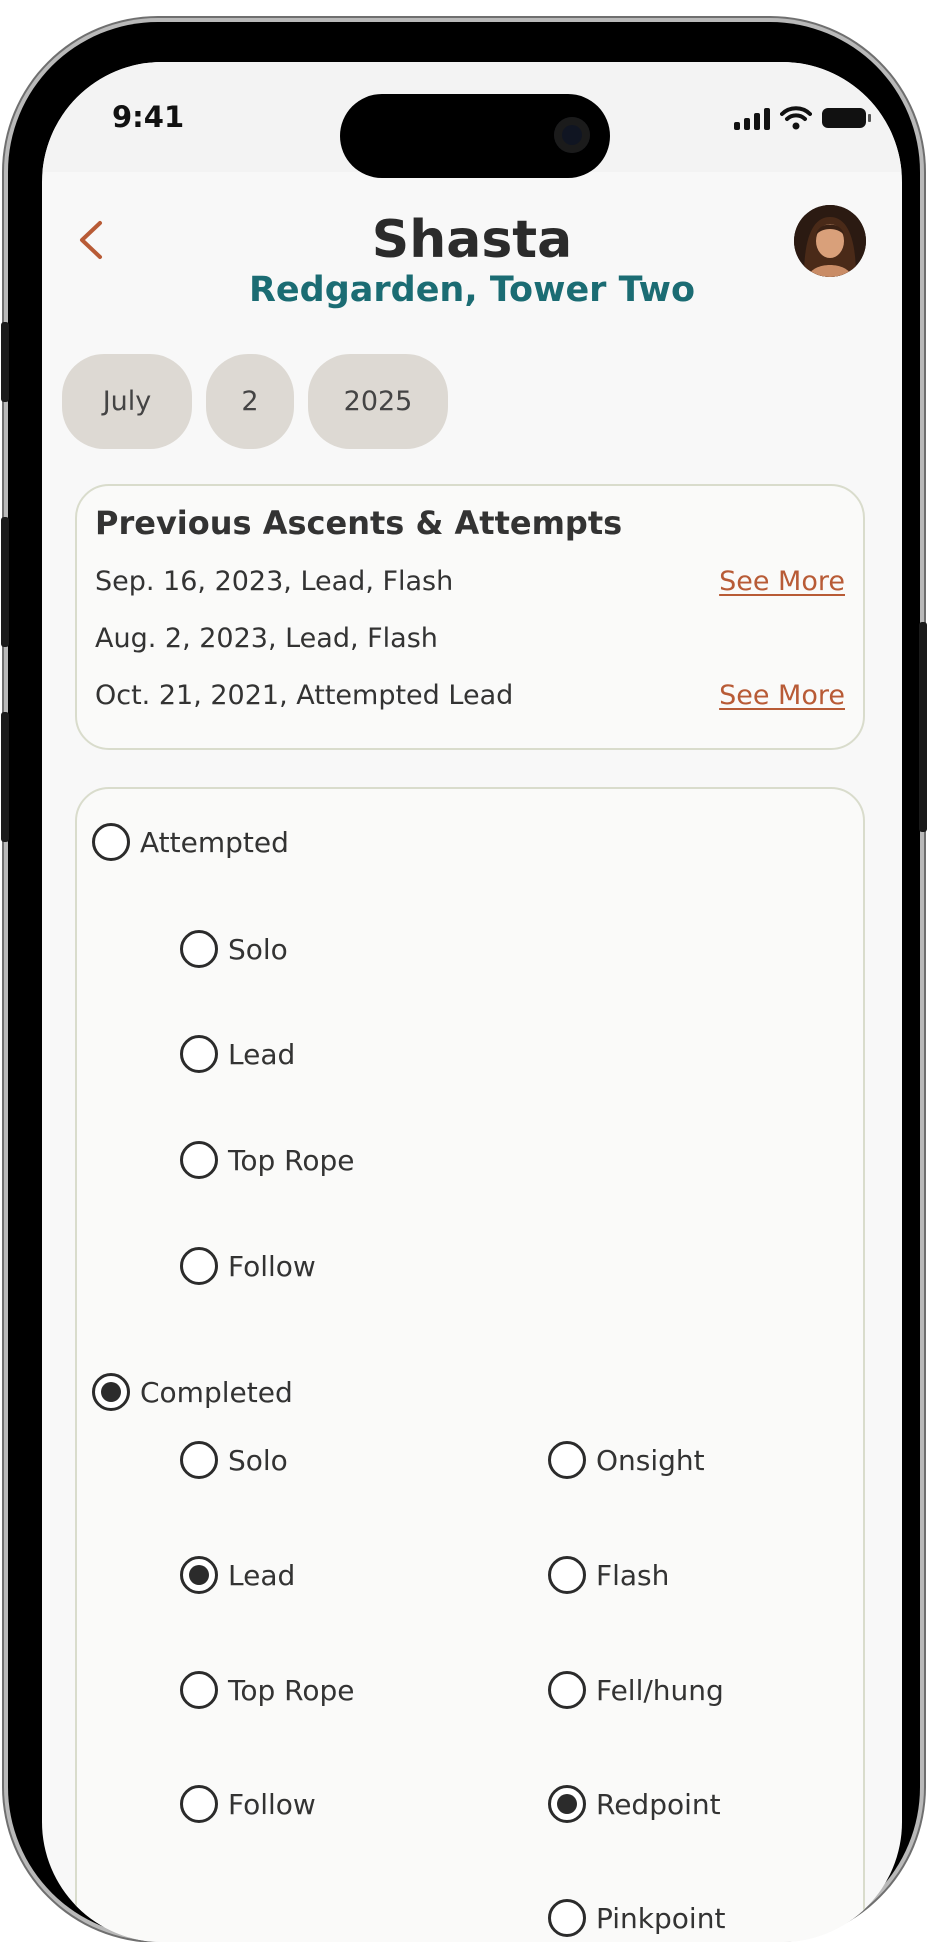 This screenshot has height=1942, width=928. Describe the element at coordinates (752, 118) in the screenshot. I see `cellular-signal-icon` at that location.